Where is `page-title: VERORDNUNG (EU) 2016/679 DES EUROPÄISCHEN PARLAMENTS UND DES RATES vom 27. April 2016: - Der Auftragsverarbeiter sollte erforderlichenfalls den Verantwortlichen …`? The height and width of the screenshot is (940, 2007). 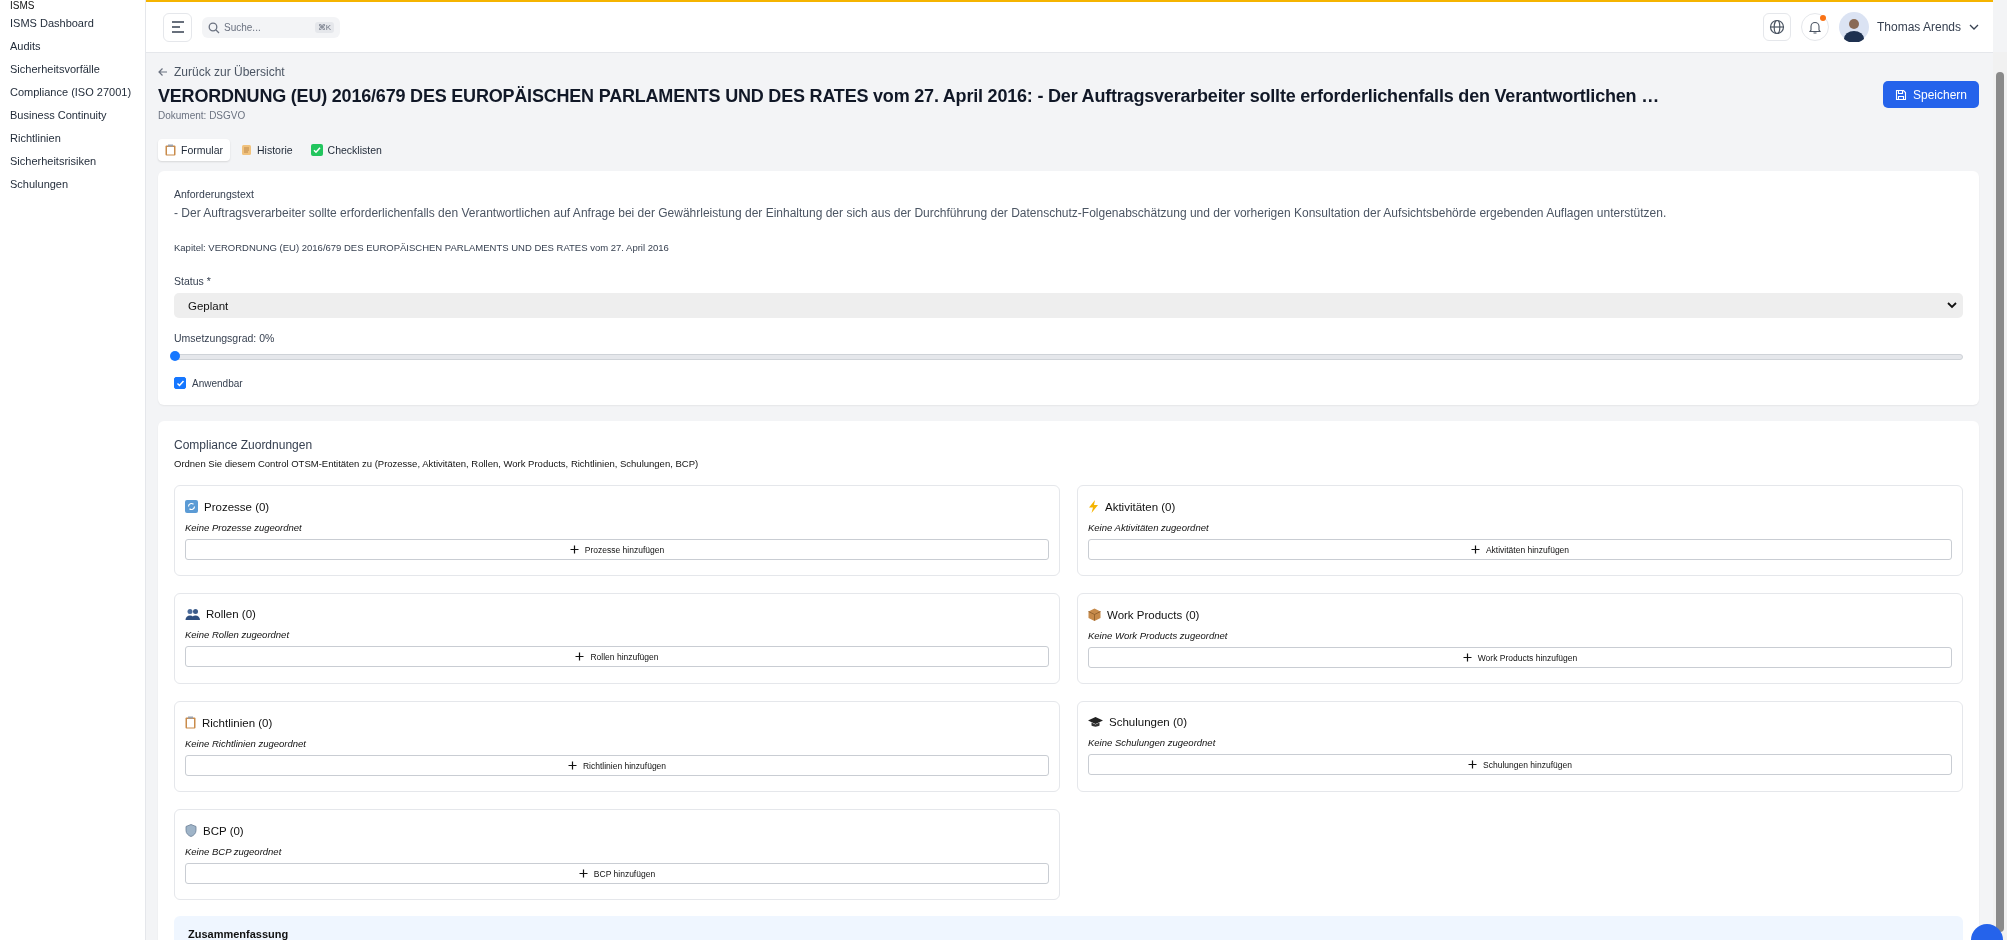 page-title: VERORDNUNG (EU) 2016/679 DES EUROPÄISCHEN PARLAMENTS UND DES RATES vom 27. April 2016: - Der Auftragsverarbeiter sollte erforderlichenfalls den Verantwortlichen … is located at coordinates (909, 96).